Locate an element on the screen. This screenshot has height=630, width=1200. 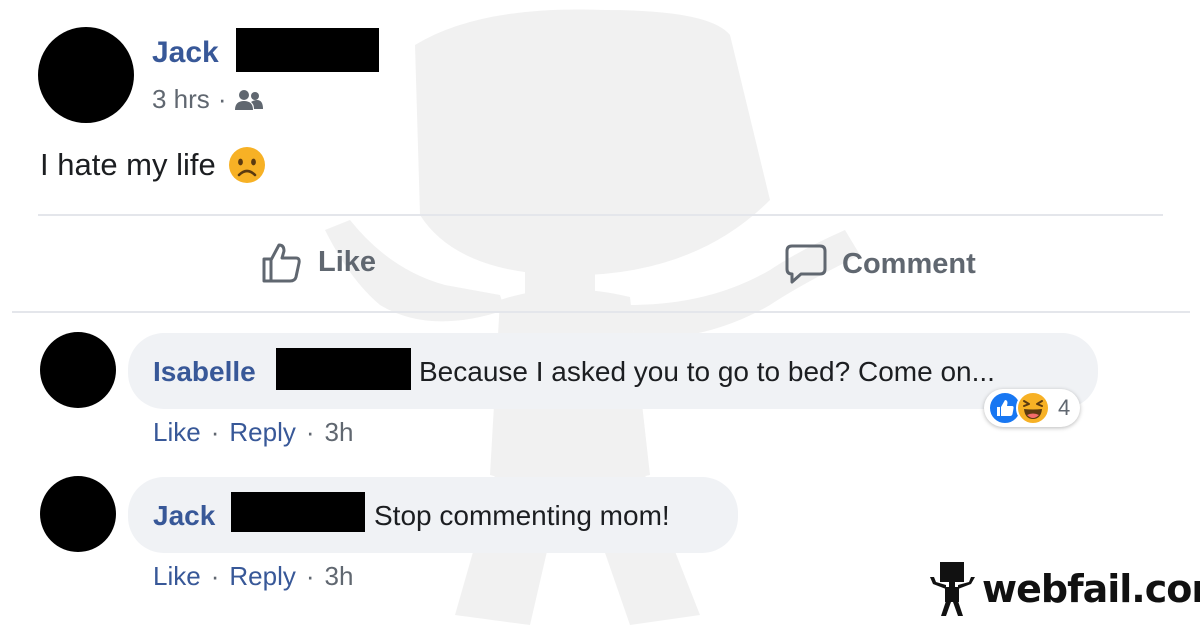
post-meta: 3 hrs · is located at coordinates (208, 99).